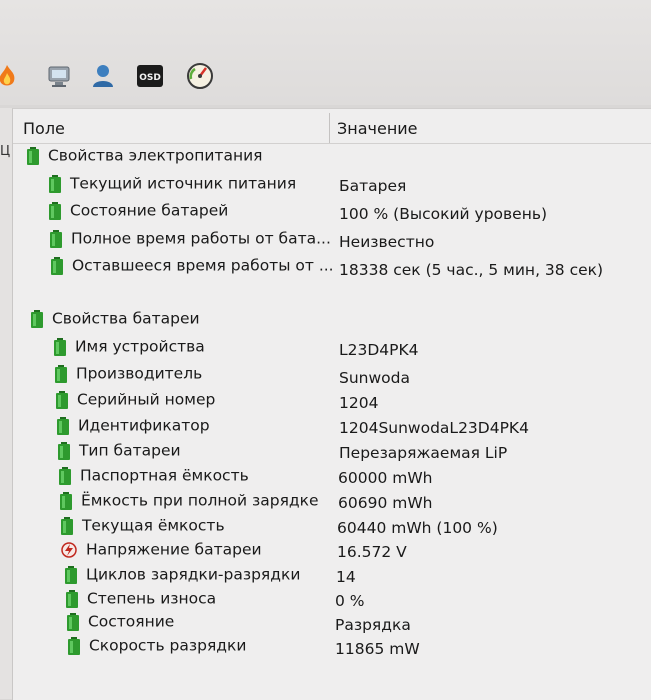  Describe the element at coordinates (199, 500) in the screenshot. I see `item-label: Ёмкость при полной зарядке` at that location.